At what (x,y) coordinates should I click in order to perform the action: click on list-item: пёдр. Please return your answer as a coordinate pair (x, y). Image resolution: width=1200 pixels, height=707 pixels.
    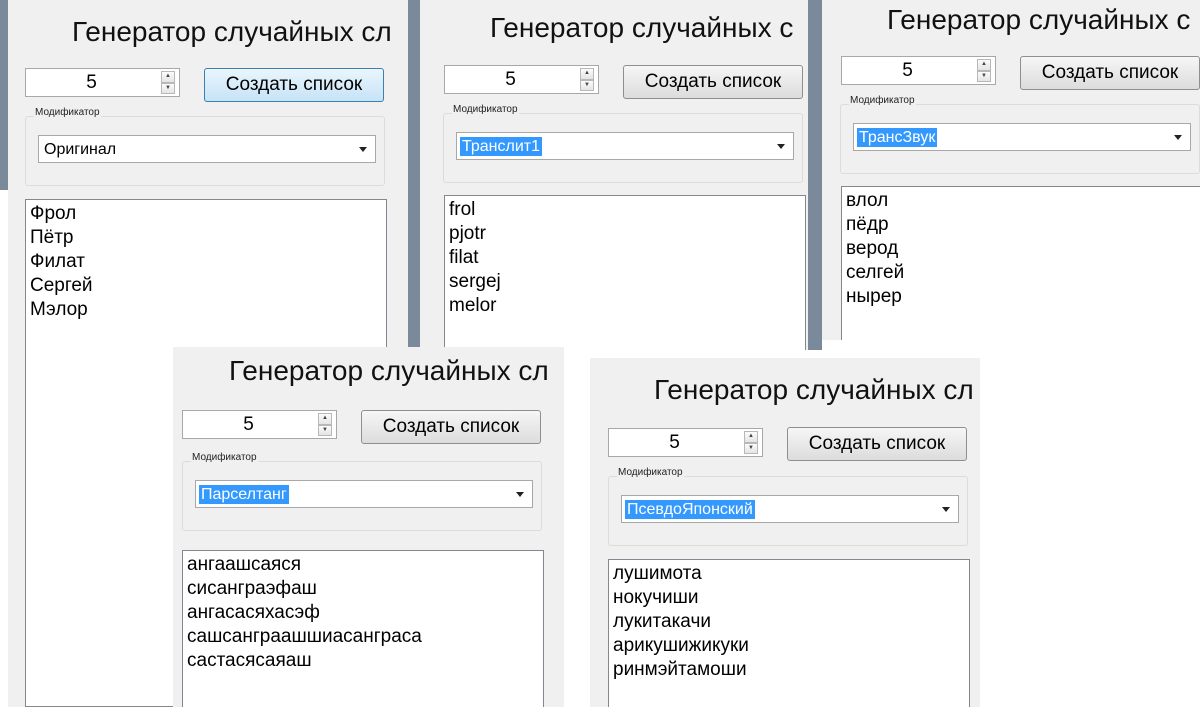
    Looking at the image, I should click on (867, 224).